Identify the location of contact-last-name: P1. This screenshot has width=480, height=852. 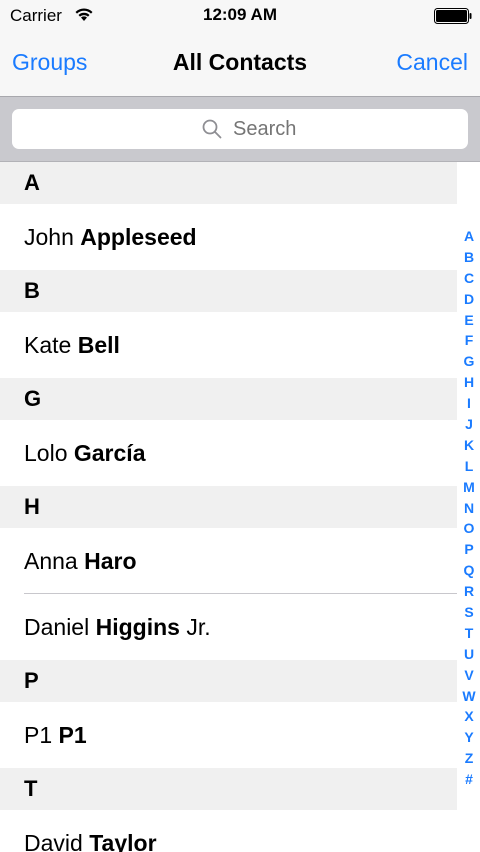
(72, 735).